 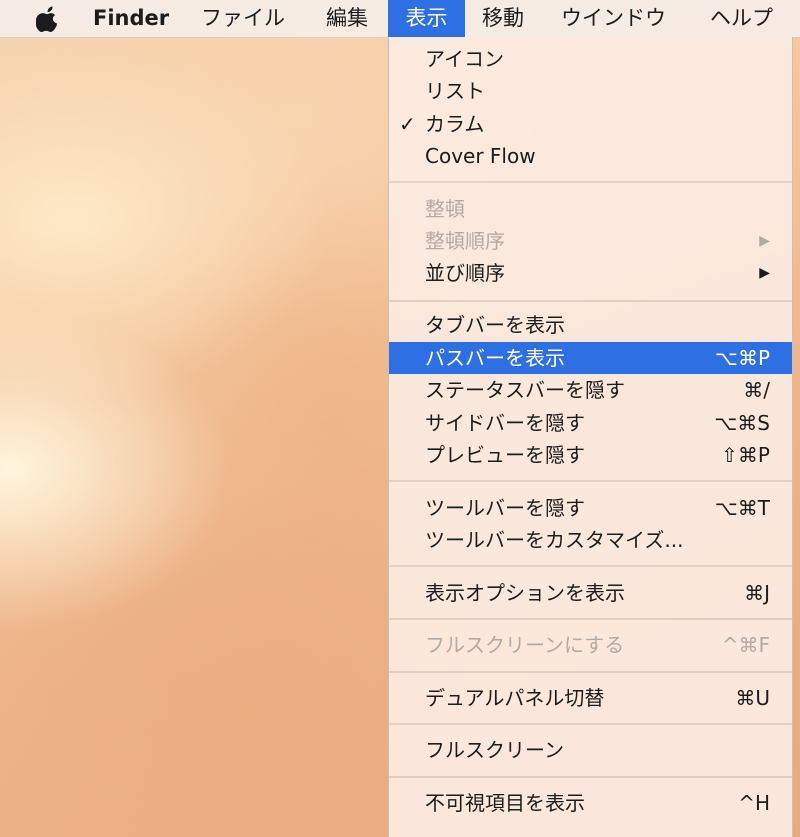 I want to click on menu-item-icon-view: アイコン, so click(x=590, y=59).